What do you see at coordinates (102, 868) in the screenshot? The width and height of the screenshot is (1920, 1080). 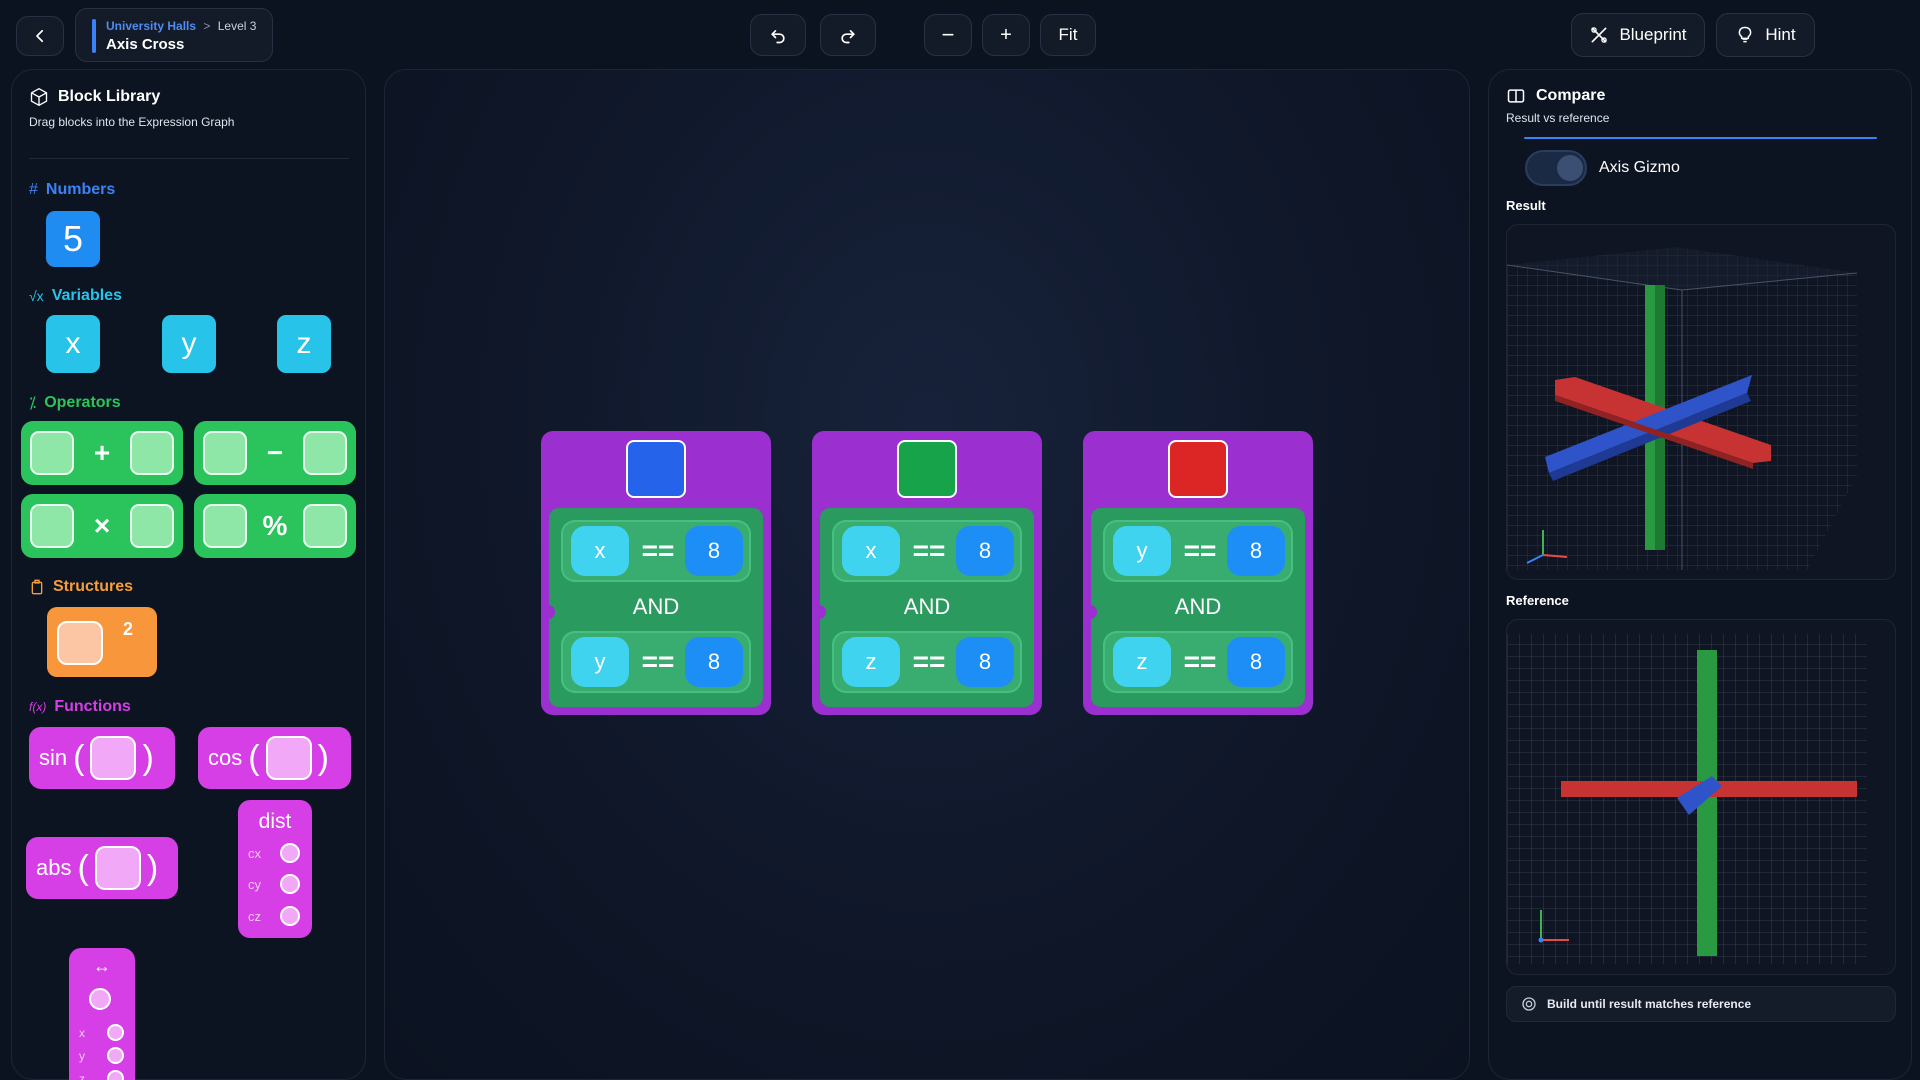 I see `function-block-abs: abs ( )` at bounding box center [102, 868].